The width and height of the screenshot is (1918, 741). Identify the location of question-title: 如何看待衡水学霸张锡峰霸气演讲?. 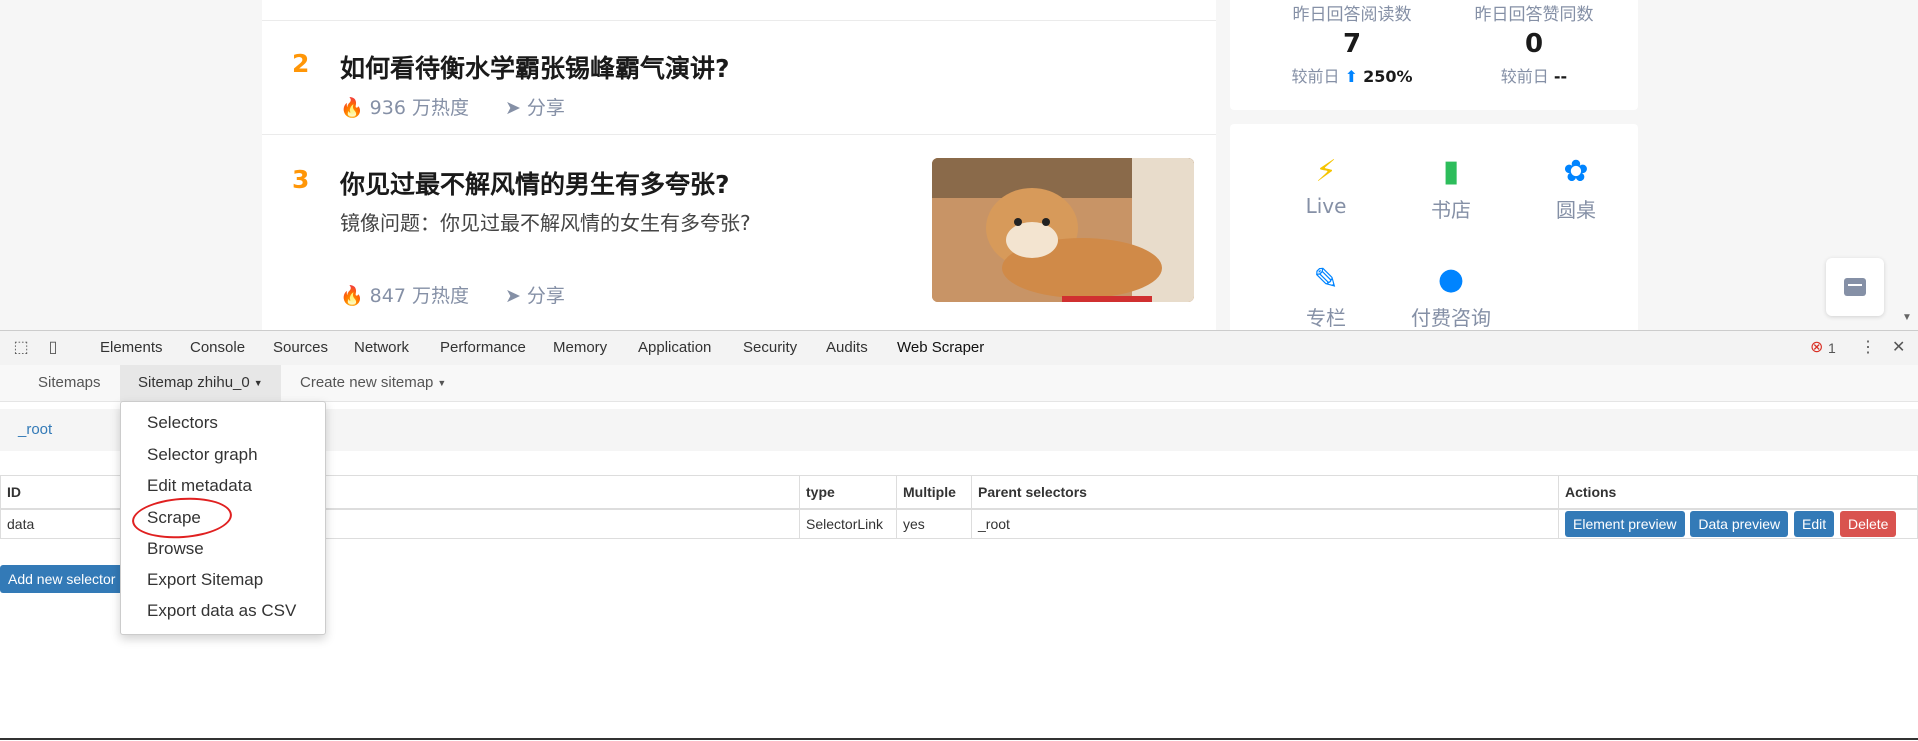
(535, 67).